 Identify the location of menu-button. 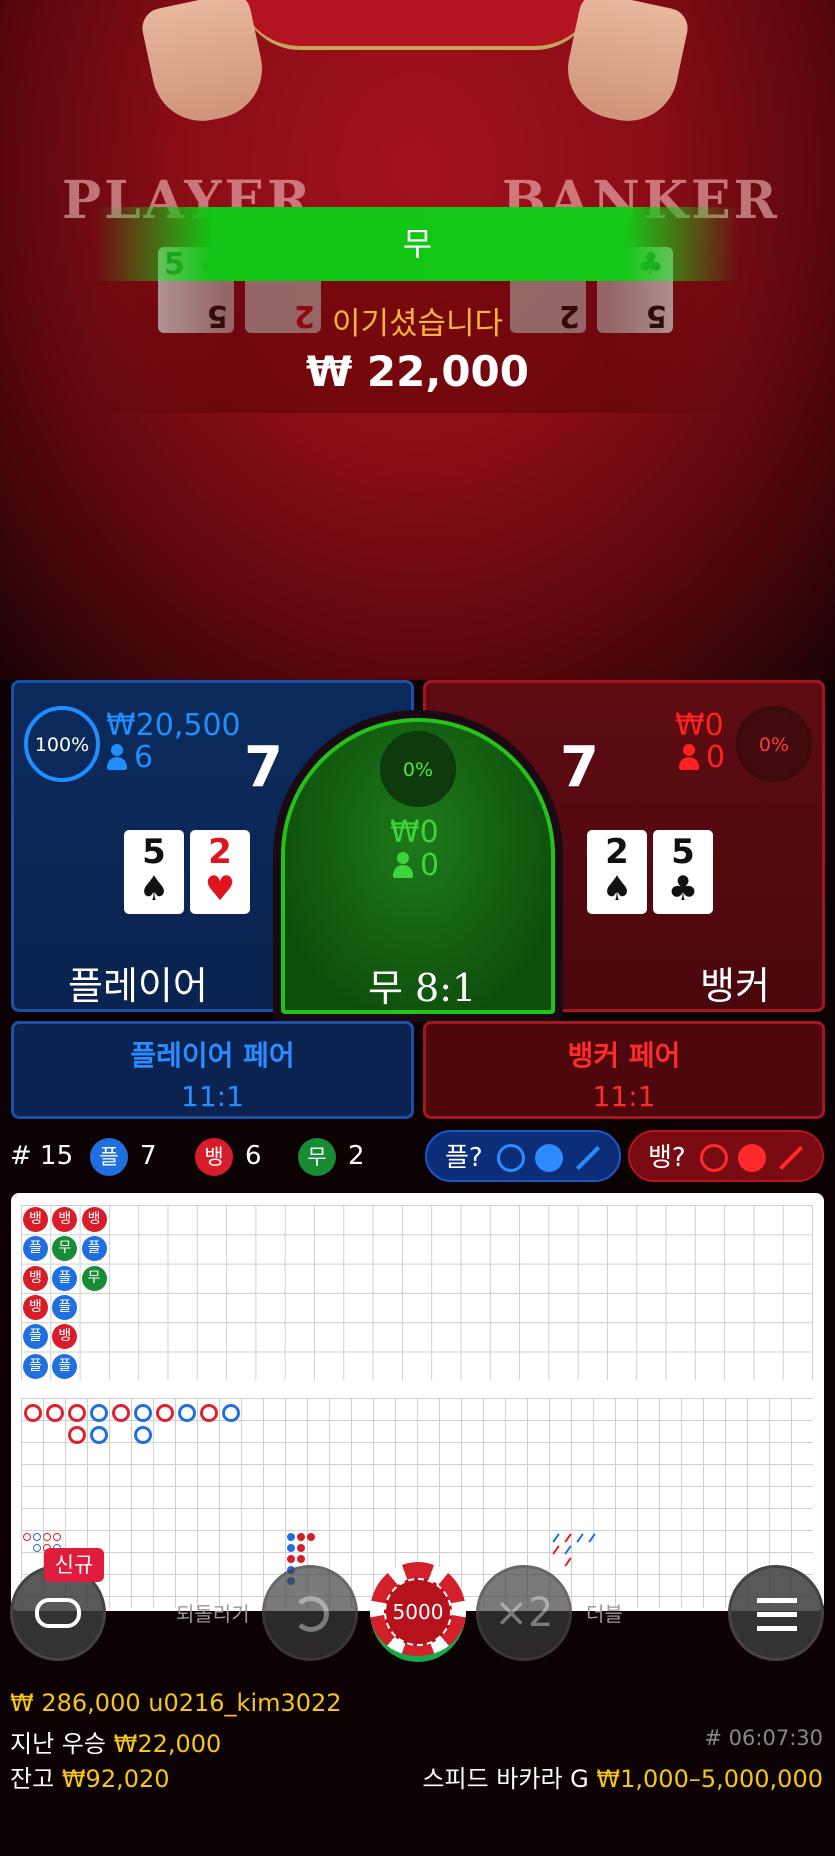
(776, 1613).